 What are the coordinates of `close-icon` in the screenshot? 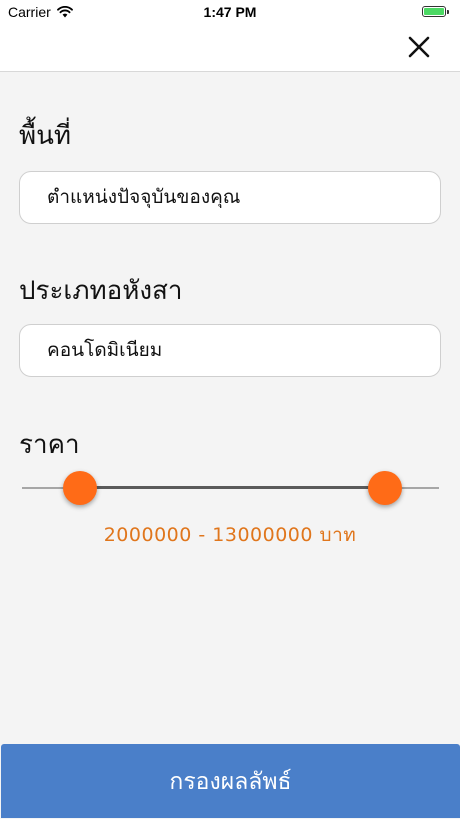 It's located at (419, 47).